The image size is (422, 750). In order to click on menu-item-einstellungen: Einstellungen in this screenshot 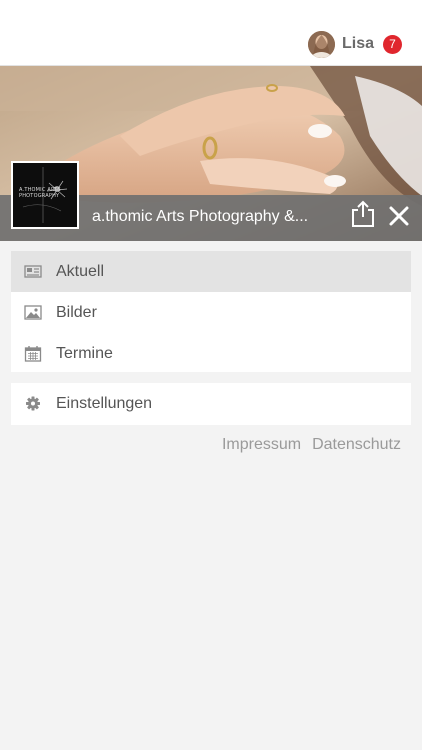, I will do `click(211, 403)`.